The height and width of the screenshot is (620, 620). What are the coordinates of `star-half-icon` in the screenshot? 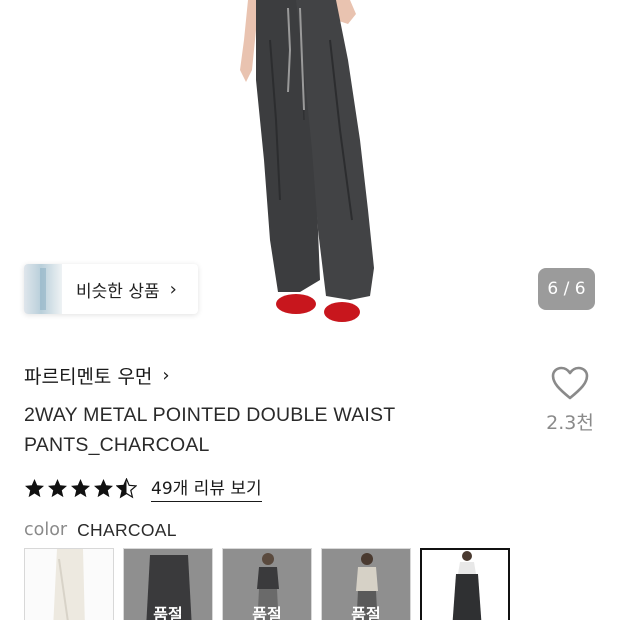 It's located at (126, 487).